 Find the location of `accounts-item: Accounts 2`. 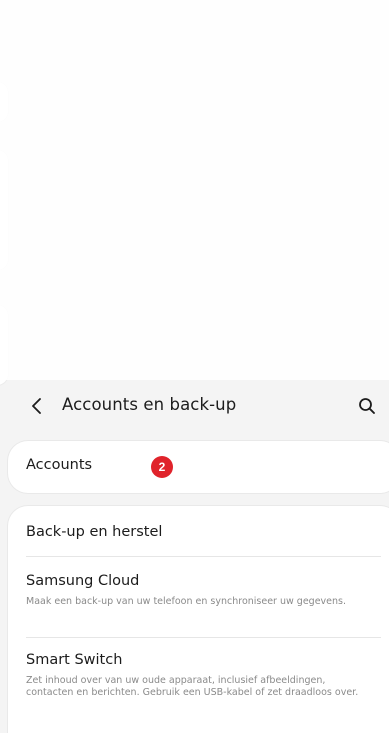

accounts-item: Accounts 2 is located at coordinates (198, 467).